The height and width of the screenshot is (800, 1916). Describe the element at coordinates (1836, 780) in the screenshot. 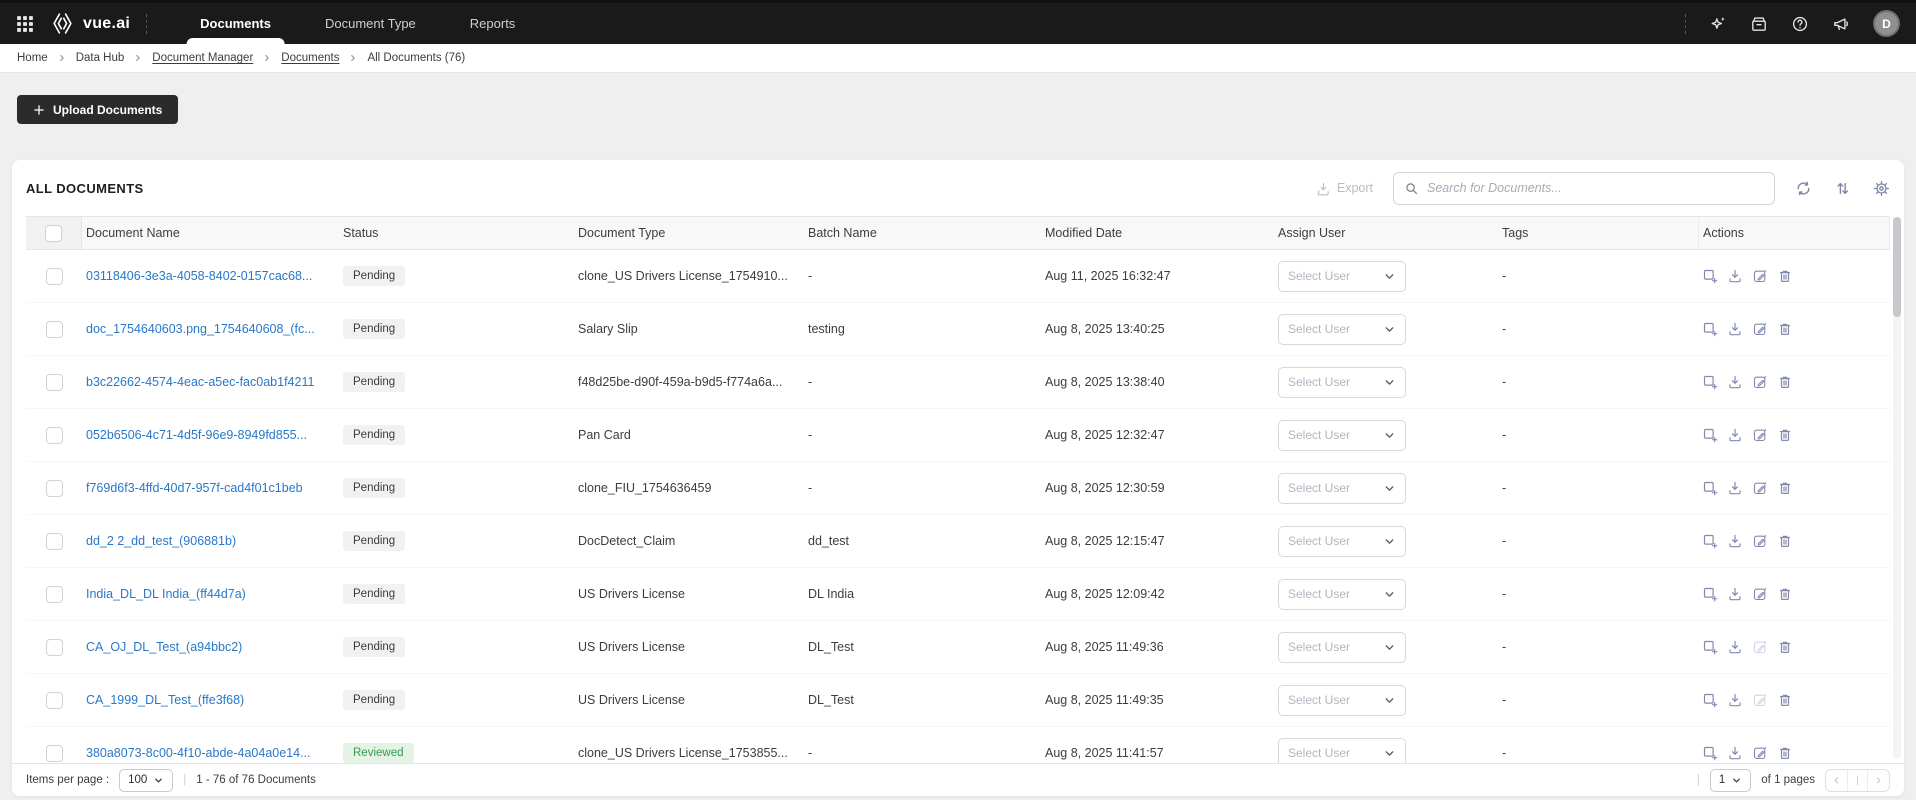

I see `prev-page-button` at that location.